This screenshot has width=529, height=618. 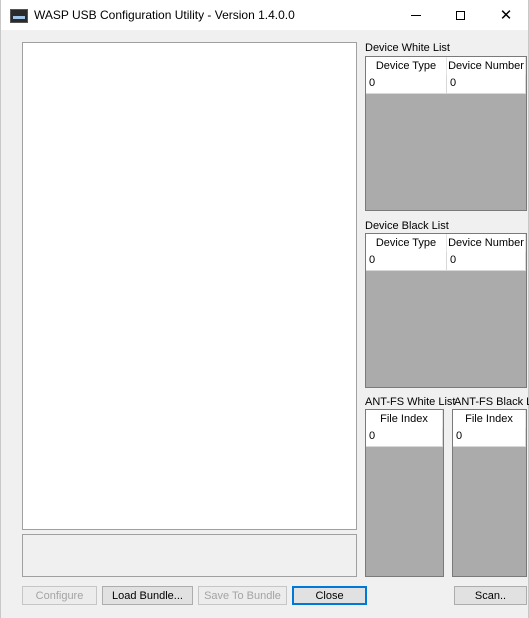 What do you see at coordinates (19, 16) in the screenshot?
I see `app-icon` at bounding box center [19, 16].